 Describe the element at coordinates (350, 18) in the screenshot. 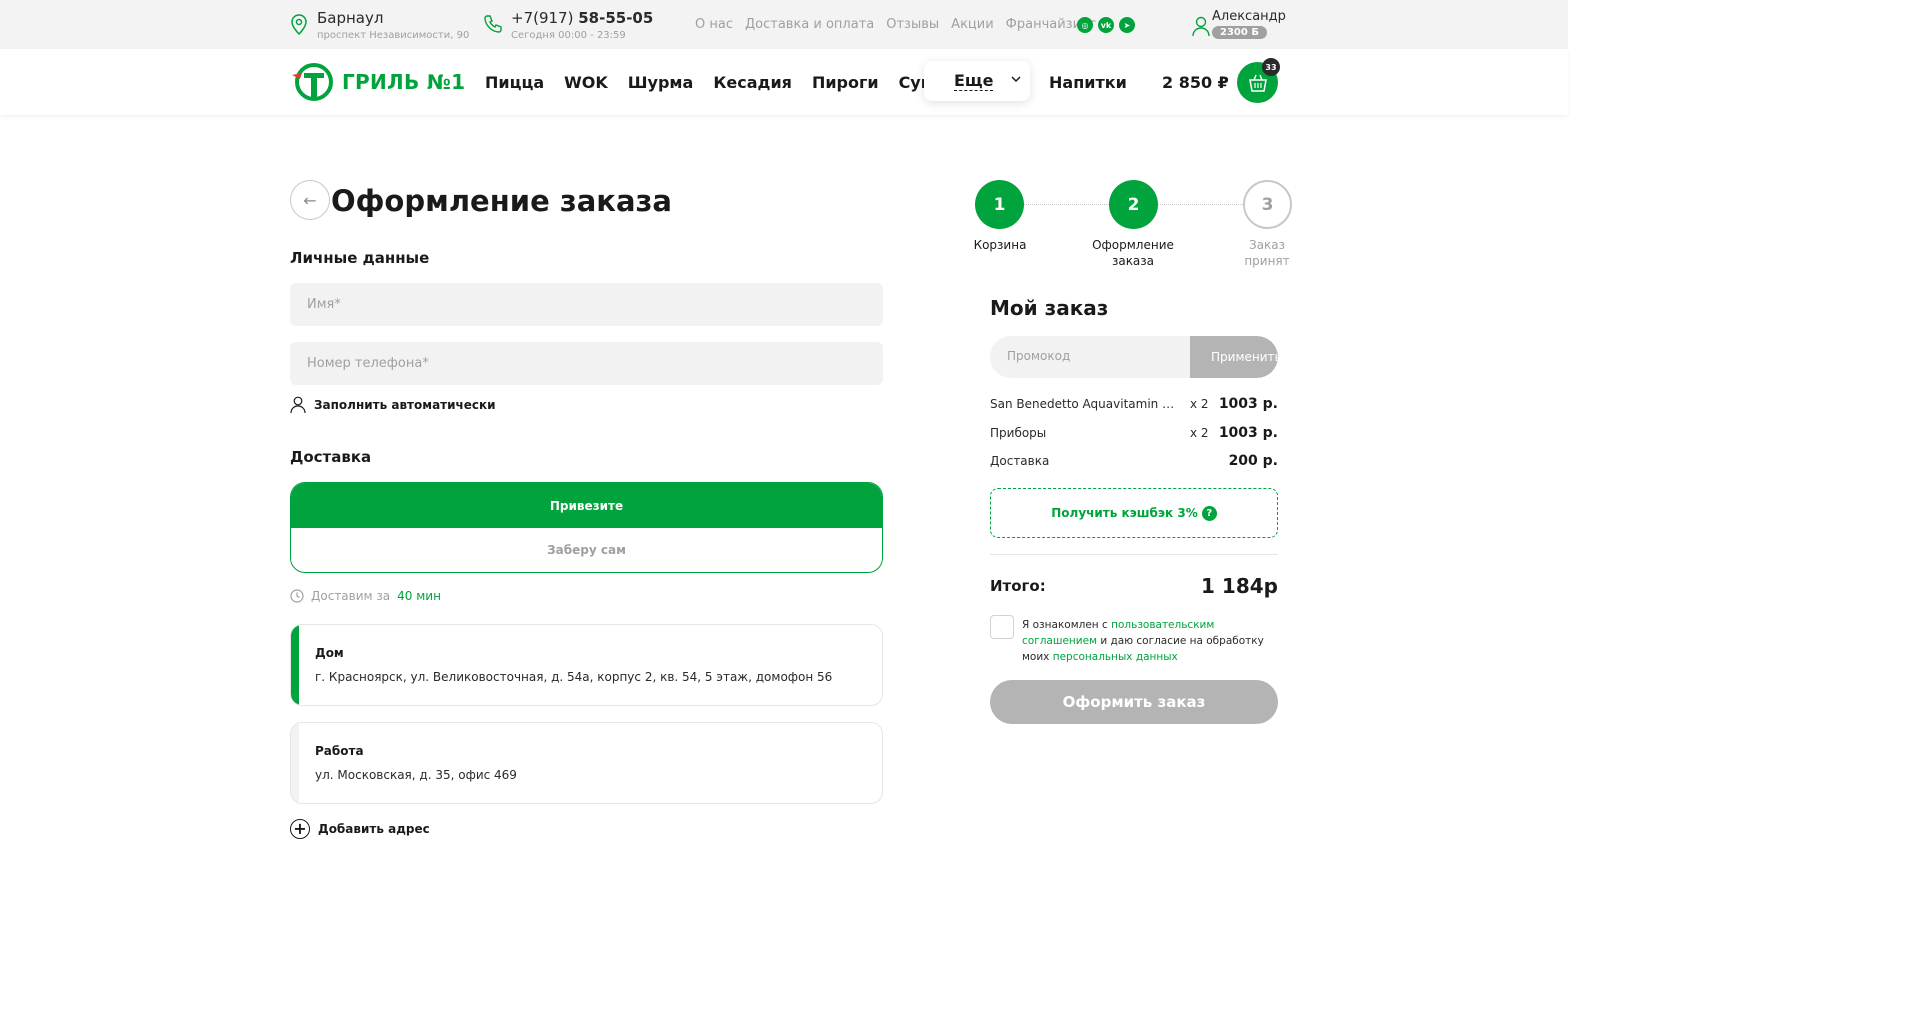

I see `city-name: Барнаул` at that location.